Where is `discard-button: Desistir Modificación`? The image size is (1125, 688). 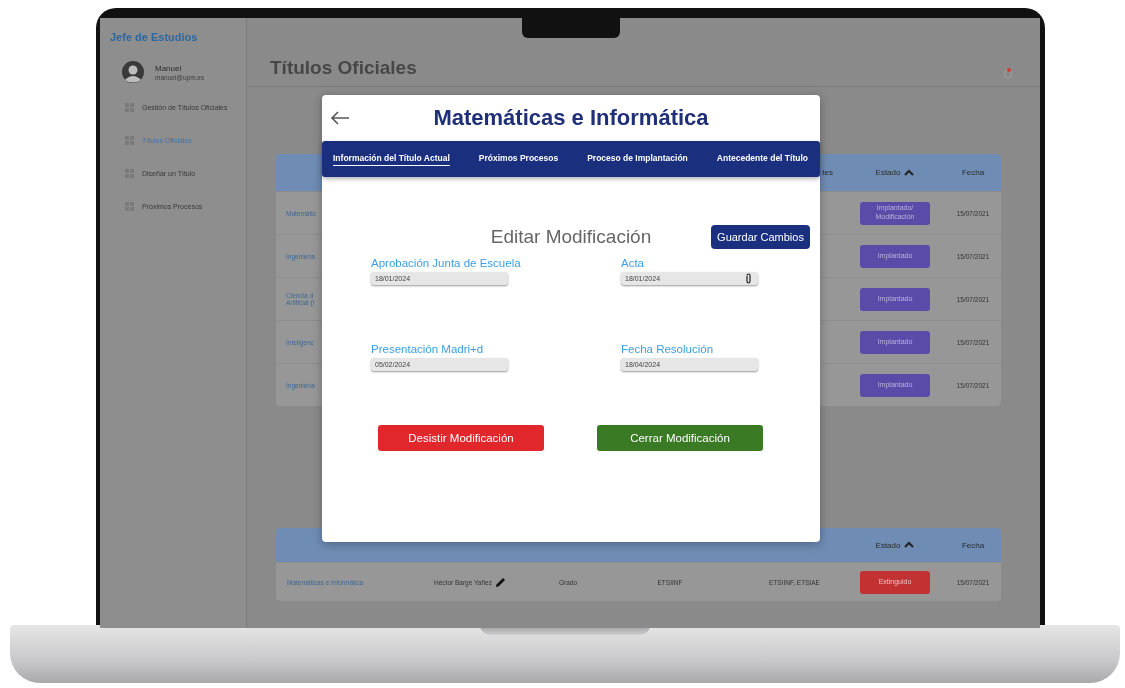
discard-button: Desistir Modificación is located at coordinates (461, 438).